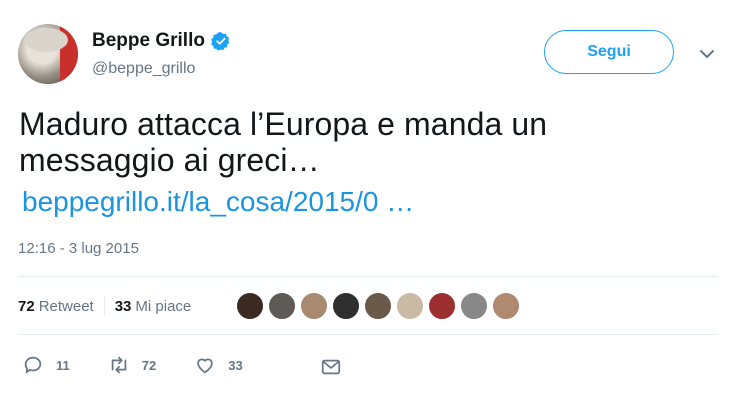 Image resolution: width=736 pixels, height=406 pixels. I want to click on heart-icon, so click(205, 366).